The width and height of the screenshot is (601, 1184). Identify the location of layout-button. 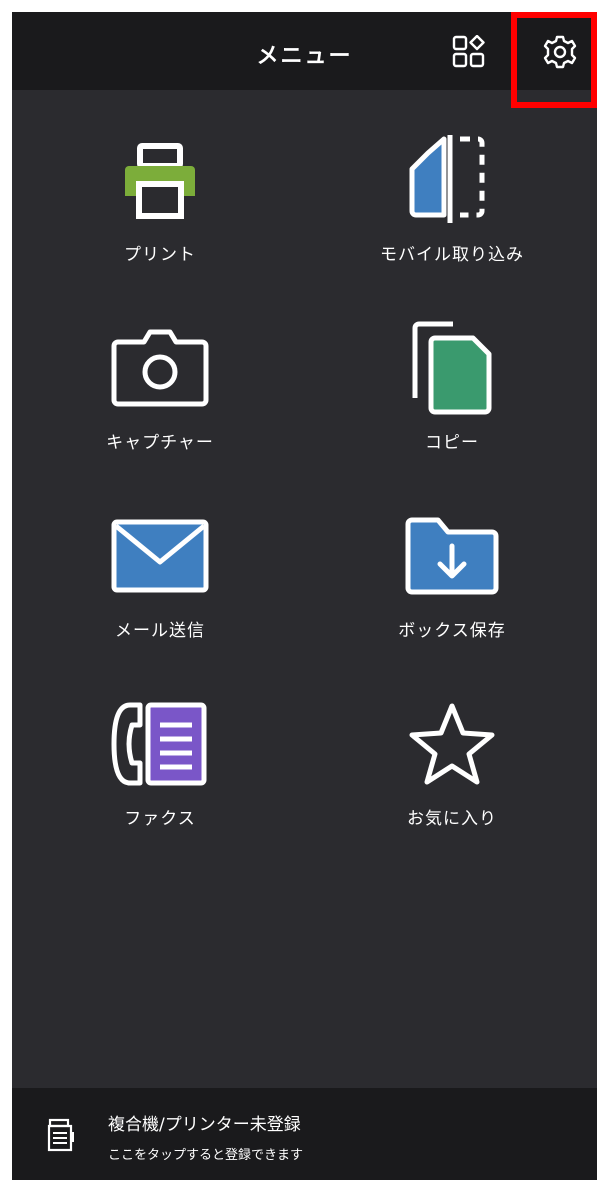
(469, 52).